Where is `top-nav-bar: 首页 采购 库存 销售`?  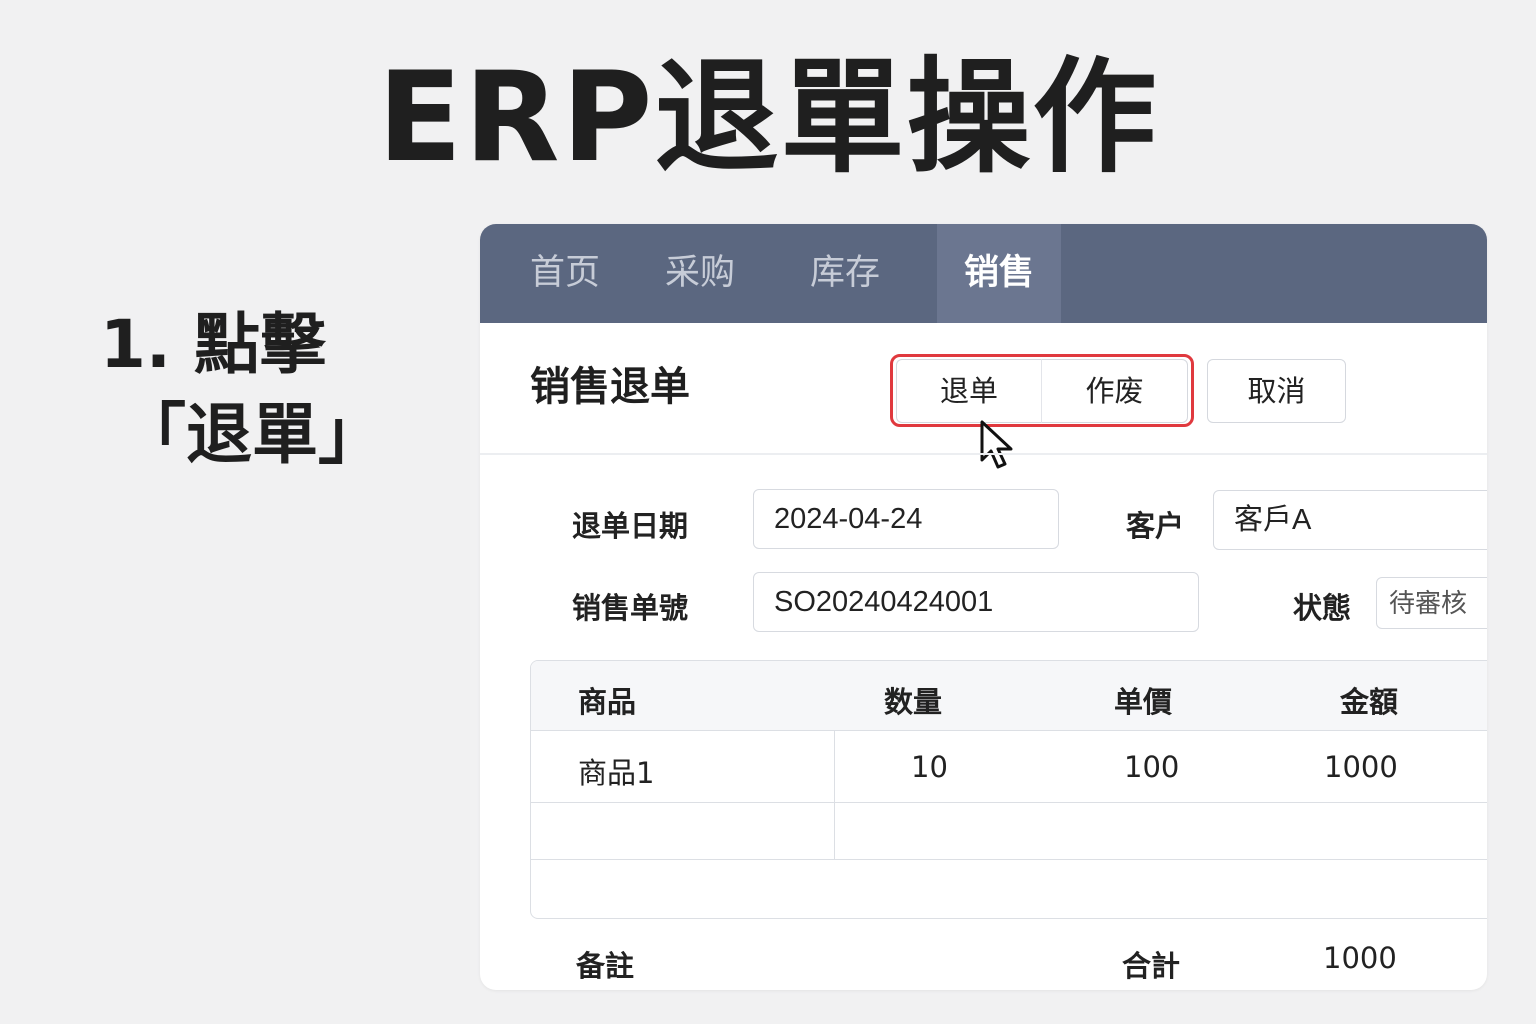 top-nav-bar: 首页 采购 库存 销售 is located at coordinates (983, 273).